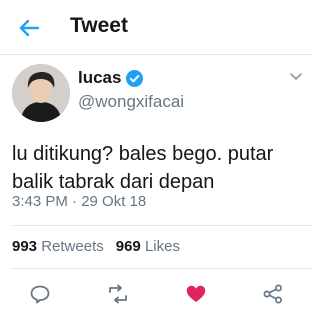 This screenshot has height=320, width=320. What do you see at coordinates (131, 102) in the screenshot?
I see `author-handle: @wongxifacai` at bounding box center [131, 102].